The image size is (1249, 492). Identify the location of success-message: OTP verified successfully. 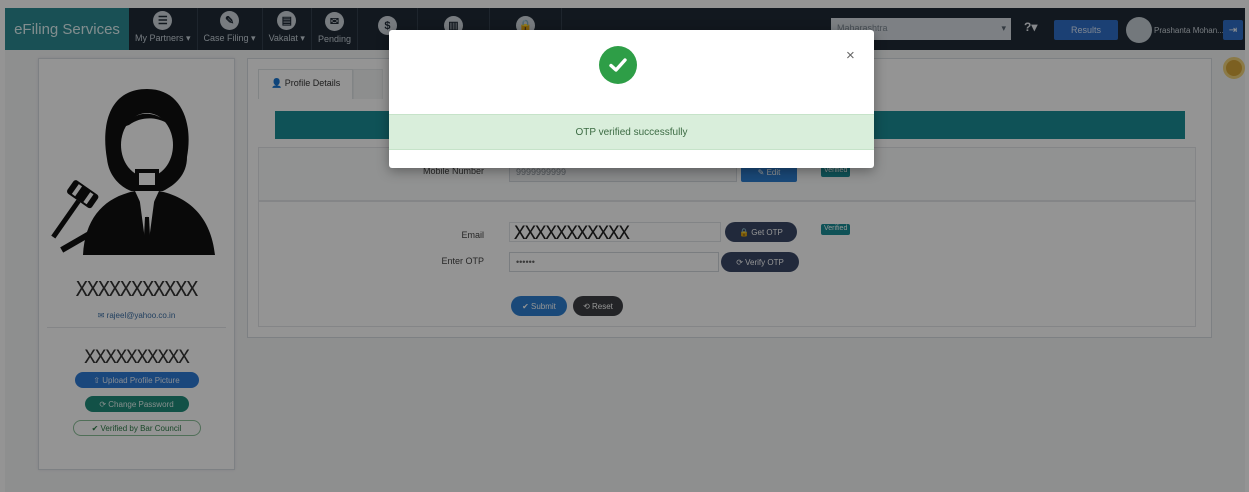
(631, 132).